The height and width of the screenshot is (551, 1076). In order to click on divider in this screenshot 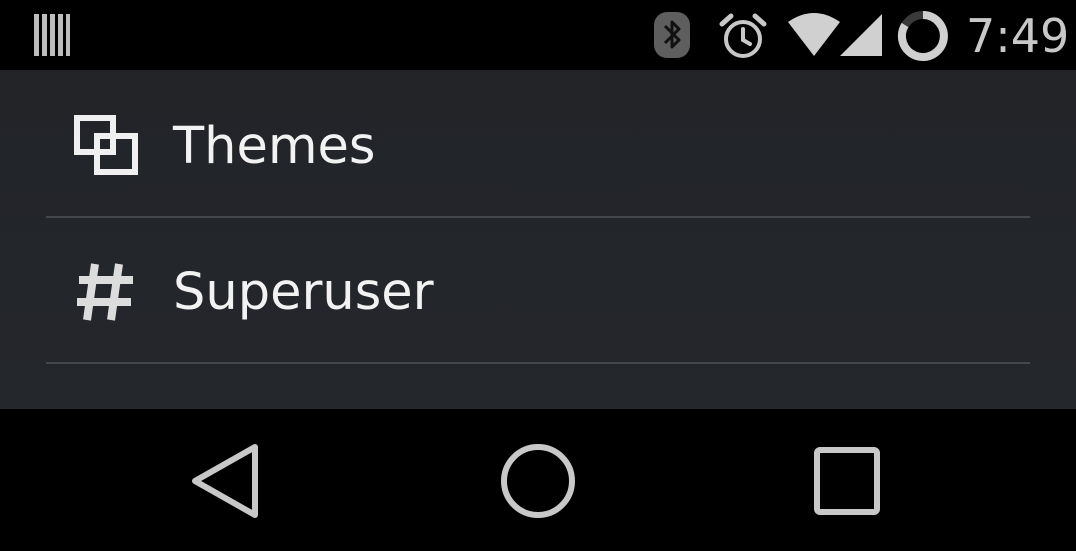, I will do `click(538, 363)`.